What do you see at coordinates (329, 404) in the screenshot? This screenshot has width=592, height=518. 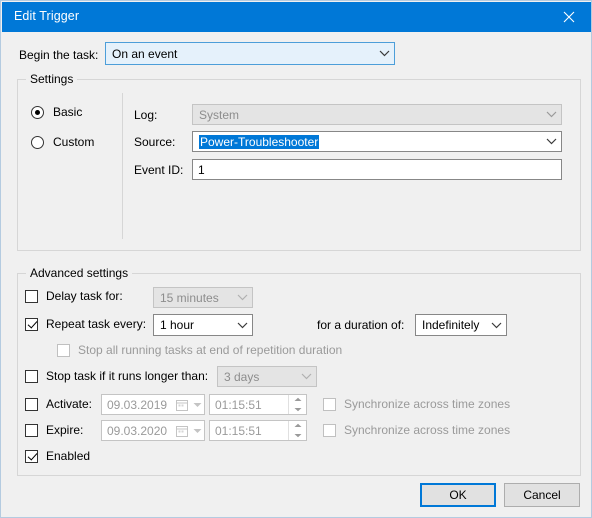 I see `activate-sync-timezones-checkmark` at bounding box center [329, 404].